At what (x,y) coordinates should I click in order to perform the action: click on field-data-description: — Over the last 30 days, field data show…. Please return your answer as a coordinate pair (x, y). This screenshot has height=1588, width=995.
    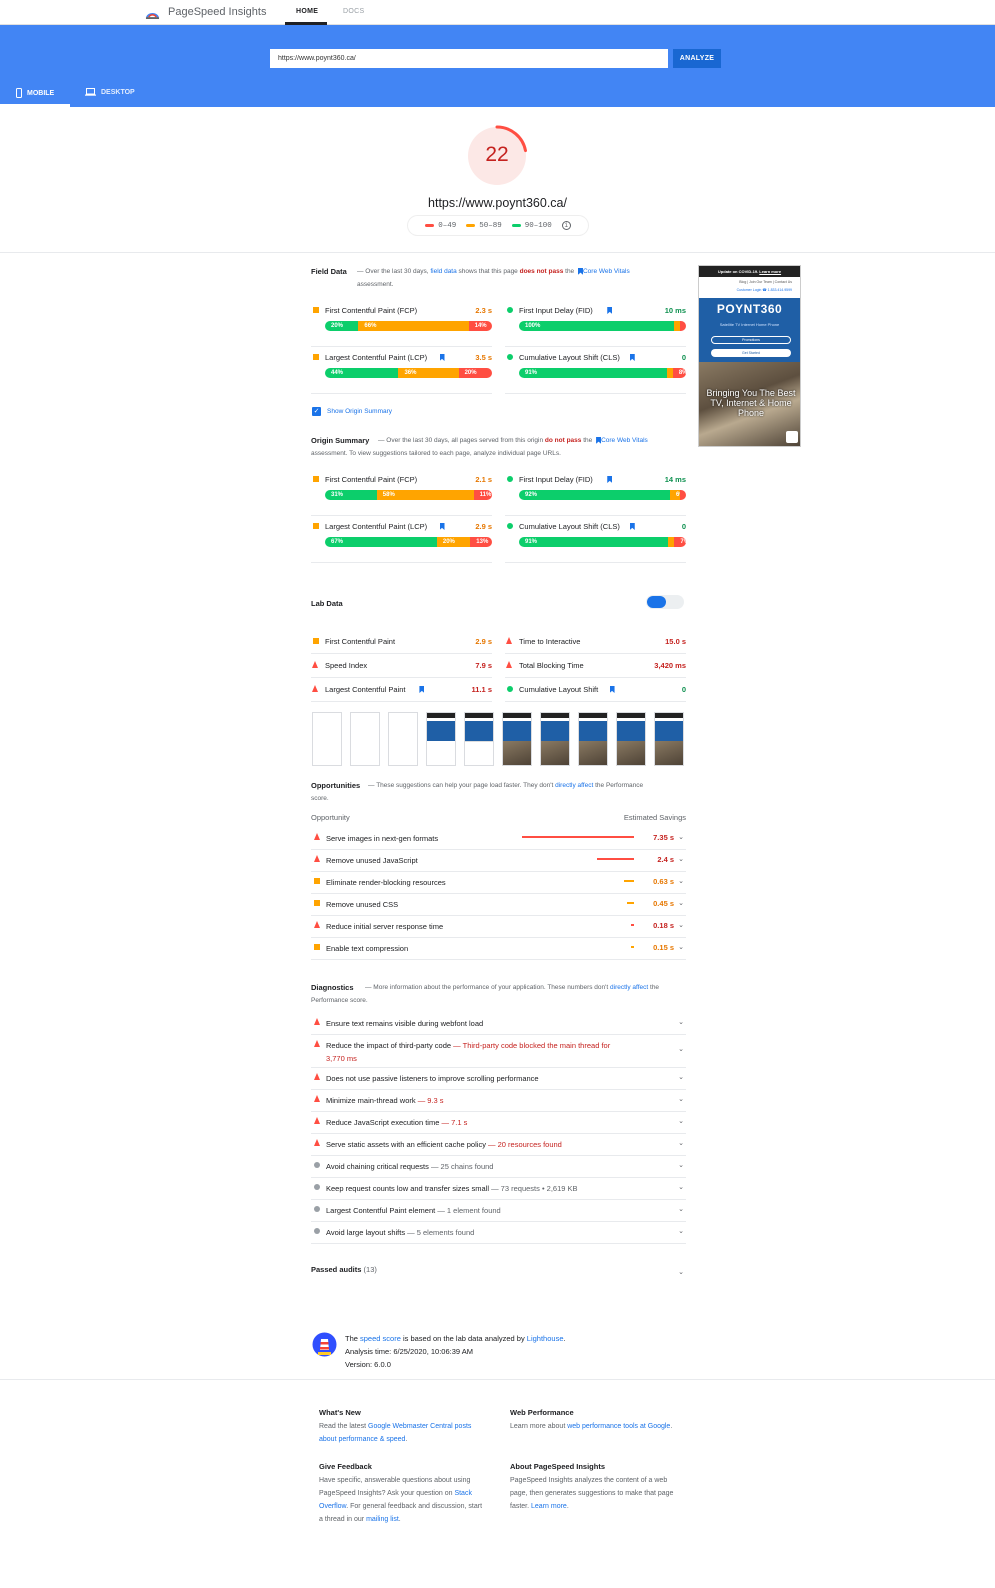
    Looking at the image, I should click on (493, 277).